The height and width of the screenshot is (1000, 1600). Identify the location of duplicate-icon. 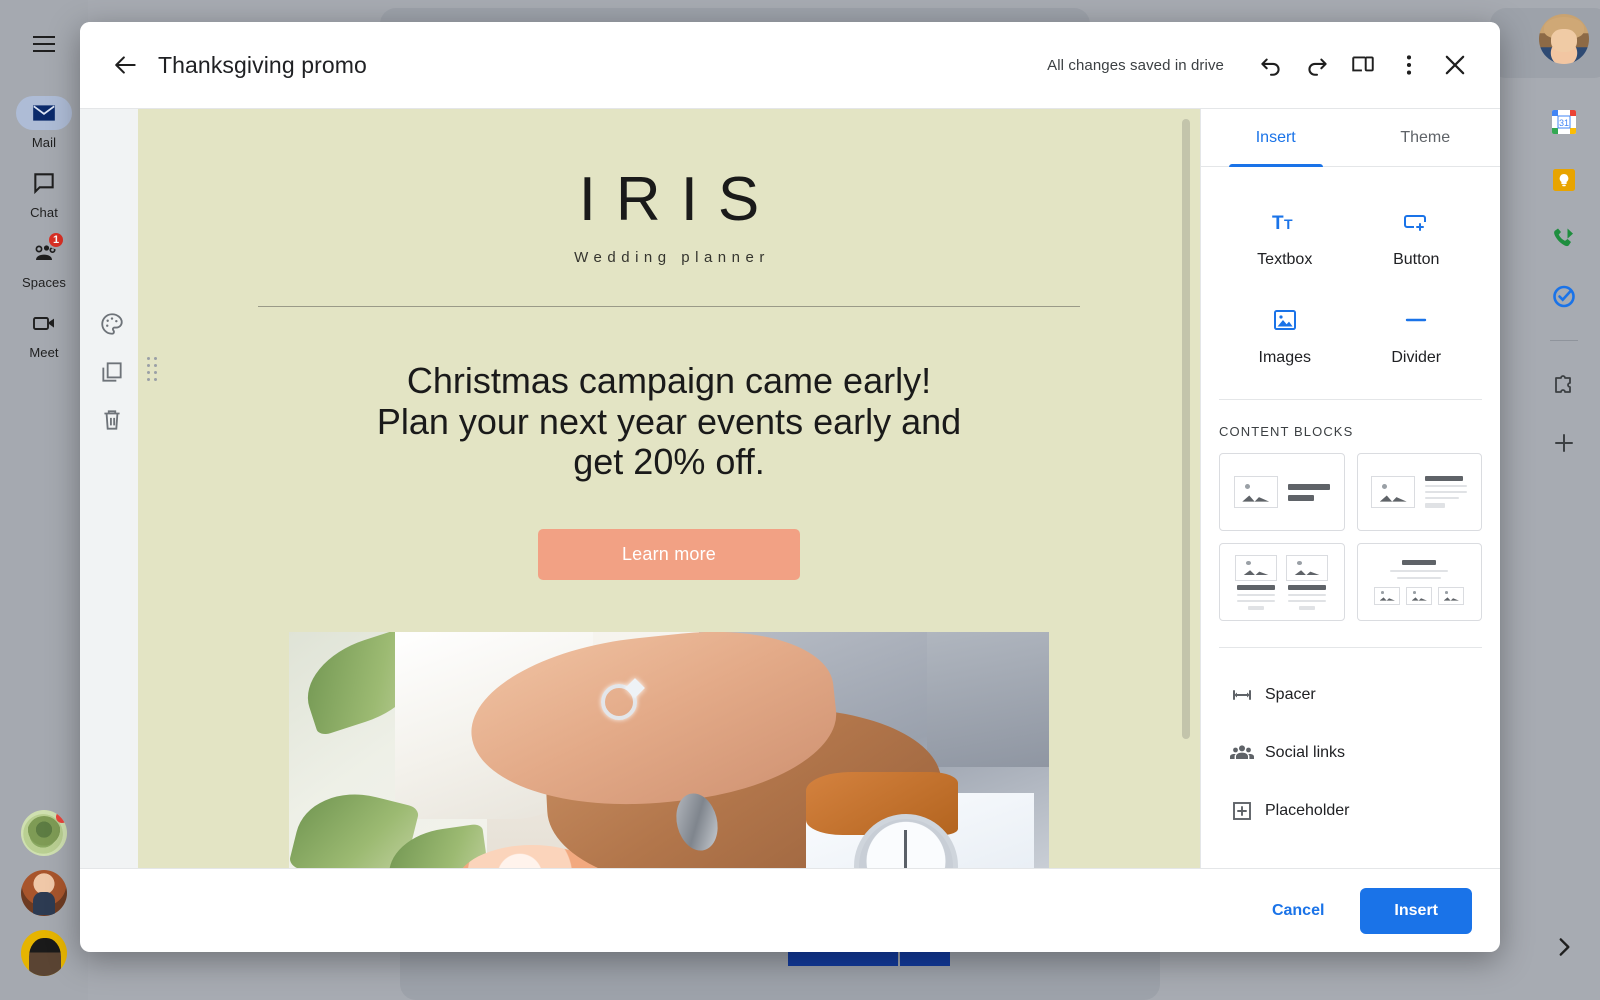
(112, 372).